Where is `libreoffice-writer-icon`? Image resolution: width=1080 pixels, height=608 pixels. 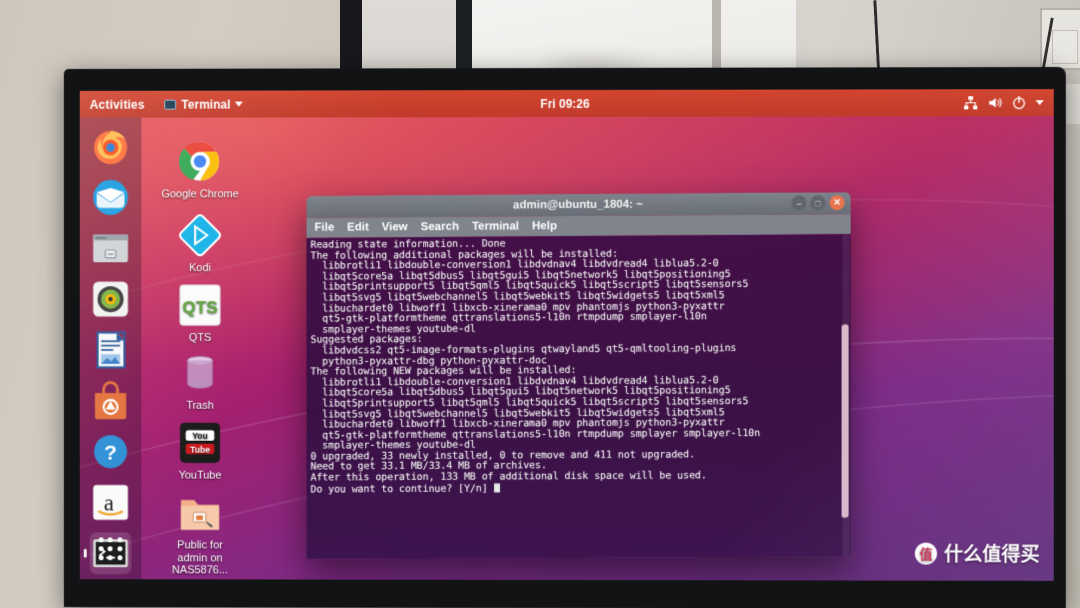 libreoffice-writer-icon is located at coordinates (111, 350).